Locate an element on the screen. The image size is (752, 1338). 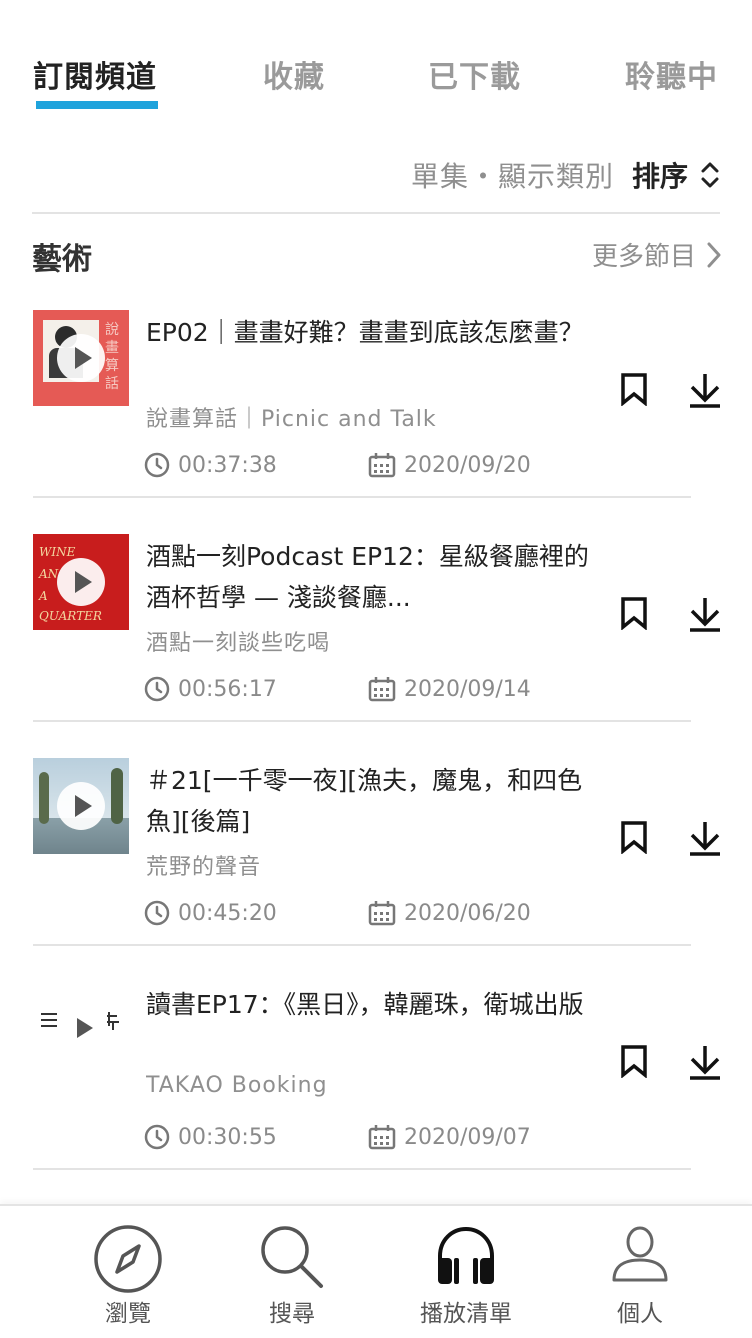
episode-date: 2020/06/20 is located at coordinates (449, 913).